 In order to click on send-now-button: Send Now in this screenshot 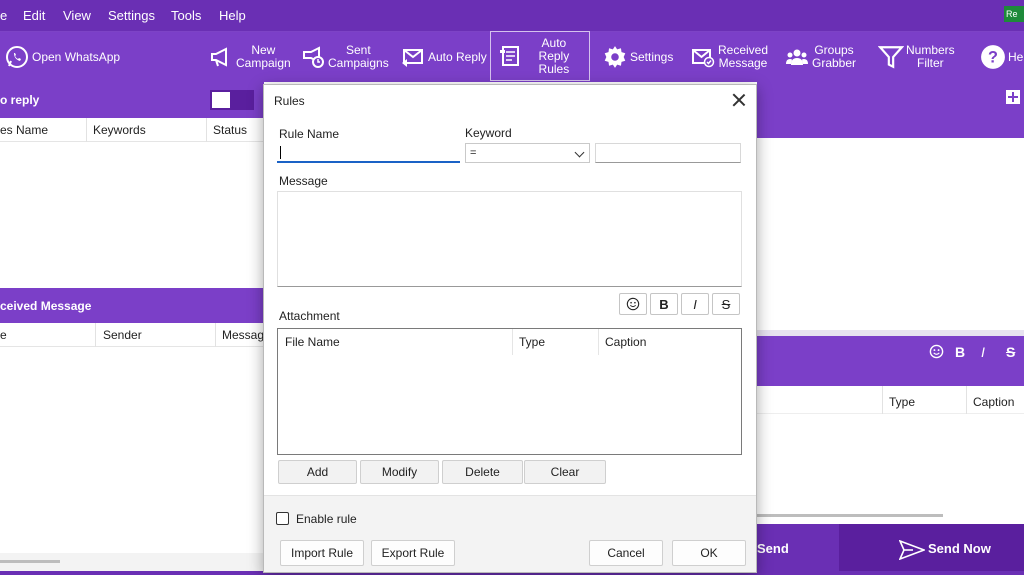, I will do `click(931, 549)`.